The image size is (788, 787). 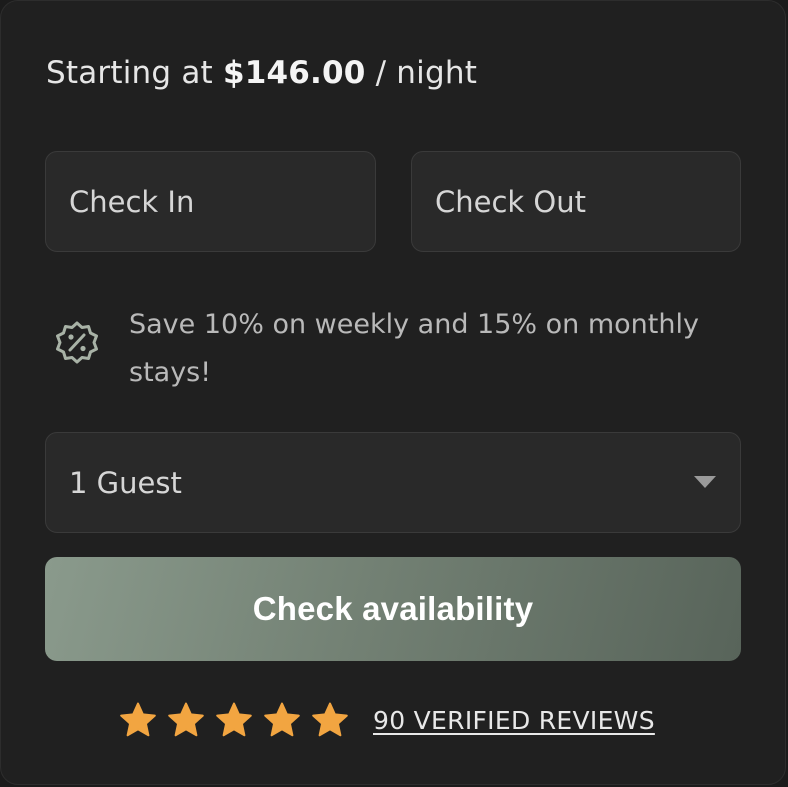 I want to click on discount-badge-icon, so click(x=77, y=343).